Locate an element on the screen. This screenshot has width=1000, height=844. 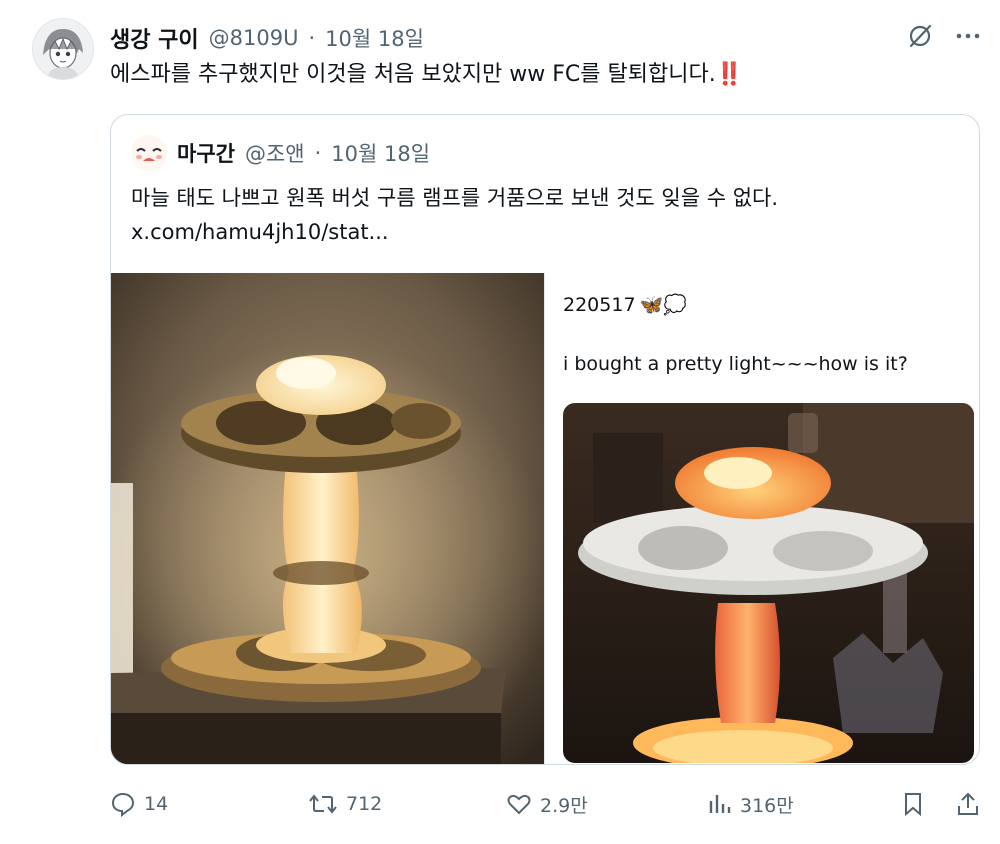
views-count: 316만 is located at coordinates (767, 805).